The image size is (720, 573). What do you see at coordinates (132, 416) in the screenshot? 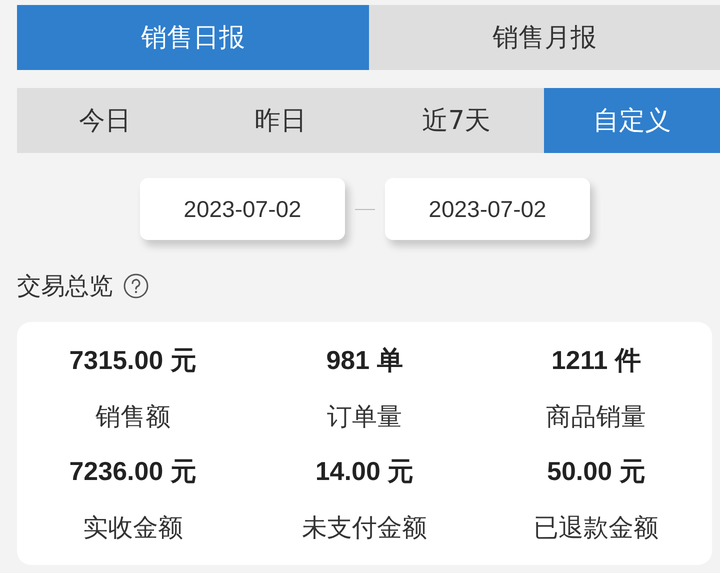
I see `metric-label: 销售额` at bounding box center [132, 416].